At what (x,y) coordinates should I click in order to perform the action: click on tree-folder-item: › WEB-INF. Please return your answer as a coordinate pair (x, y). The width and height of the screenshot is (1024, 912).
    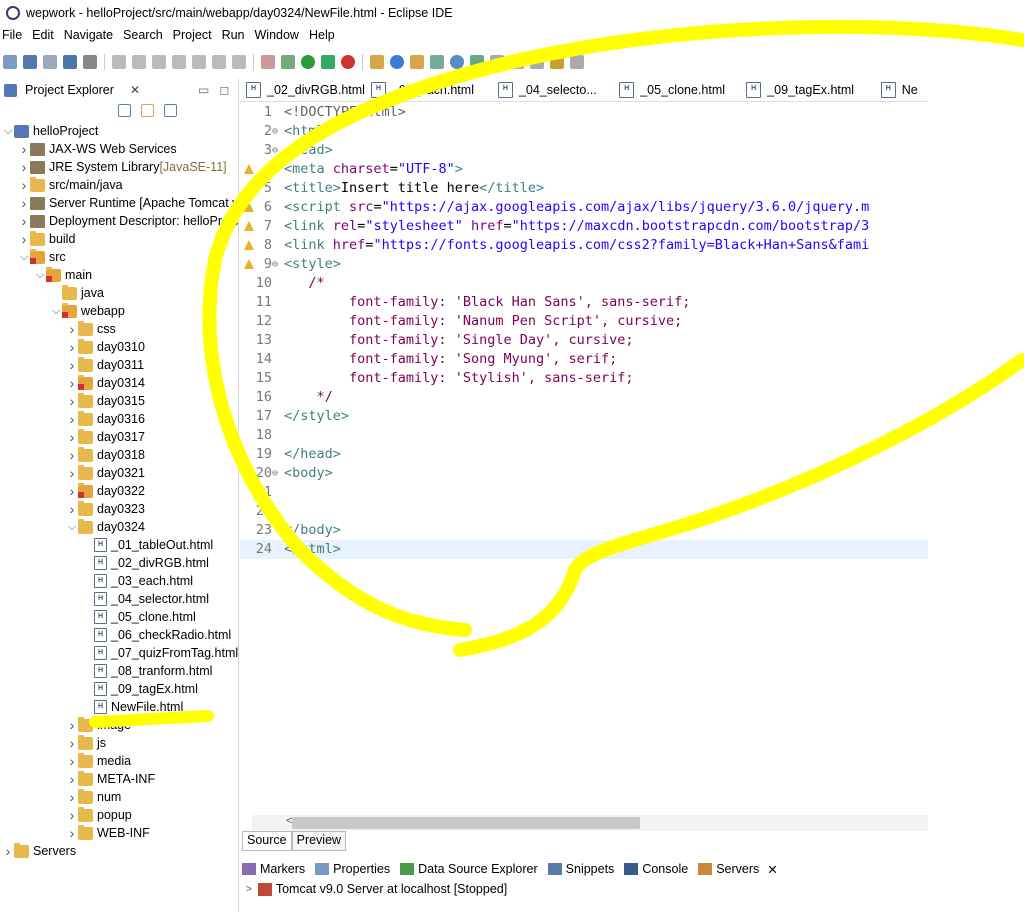
    Looking at the image, I should click on (108, 833).